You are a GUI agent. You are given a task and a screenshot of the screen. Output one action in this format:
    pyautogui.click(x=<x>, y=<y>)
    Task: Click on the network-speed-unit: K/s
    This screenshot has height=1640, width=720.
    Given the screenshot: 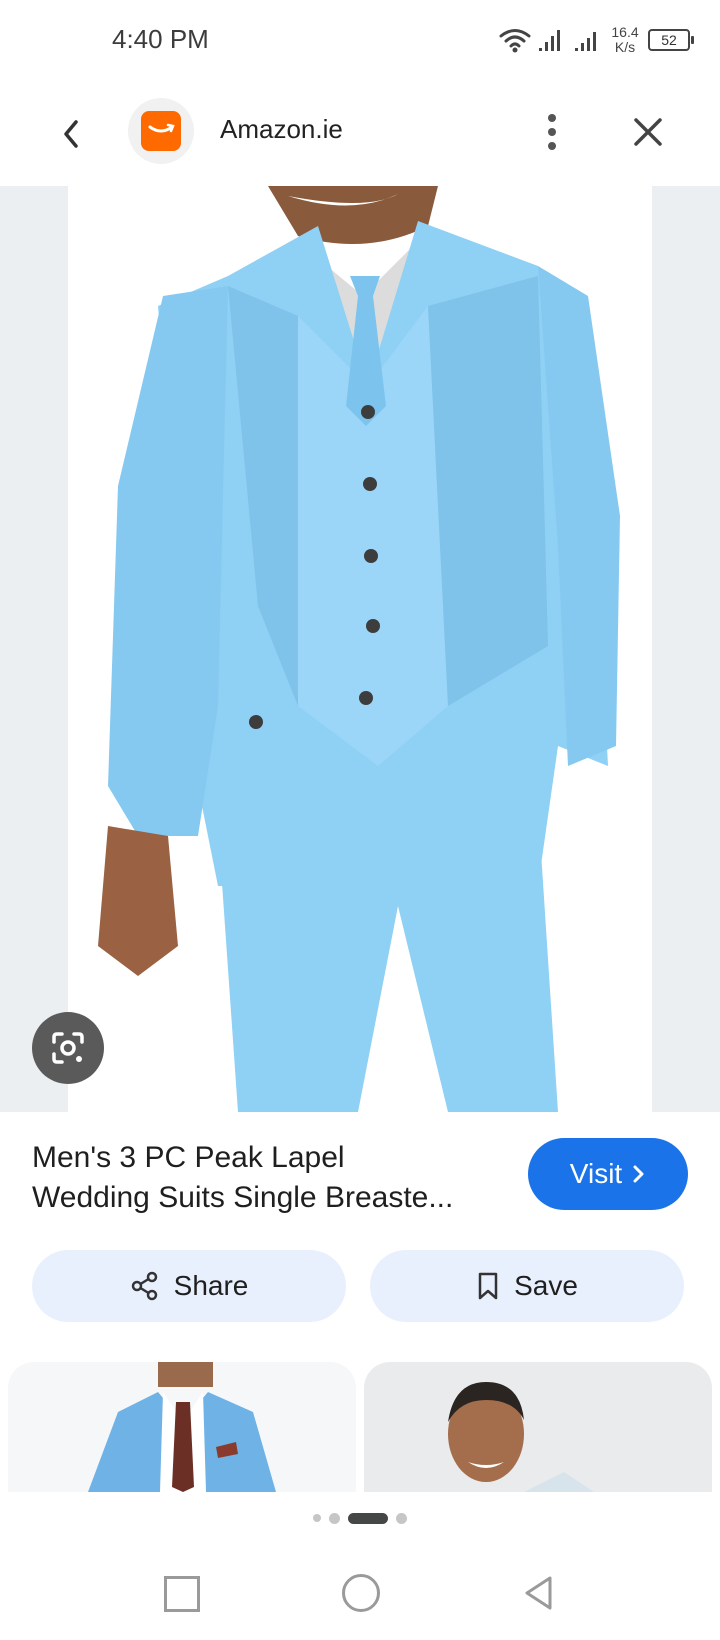 What is the action you would take?
    pyautogui.click(x=625, y=47)
    